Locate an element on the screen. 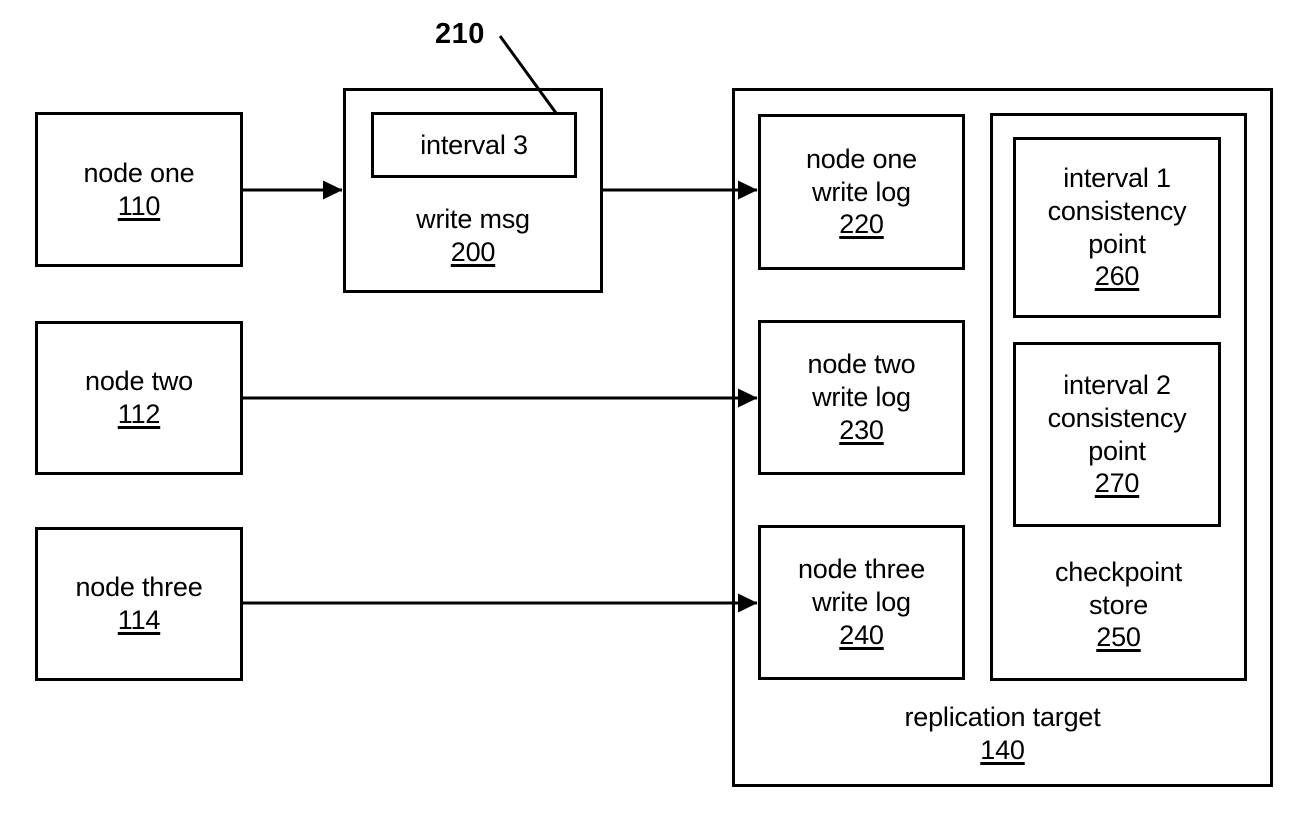  node-two-label: node two is located at coordinates (139, 381).